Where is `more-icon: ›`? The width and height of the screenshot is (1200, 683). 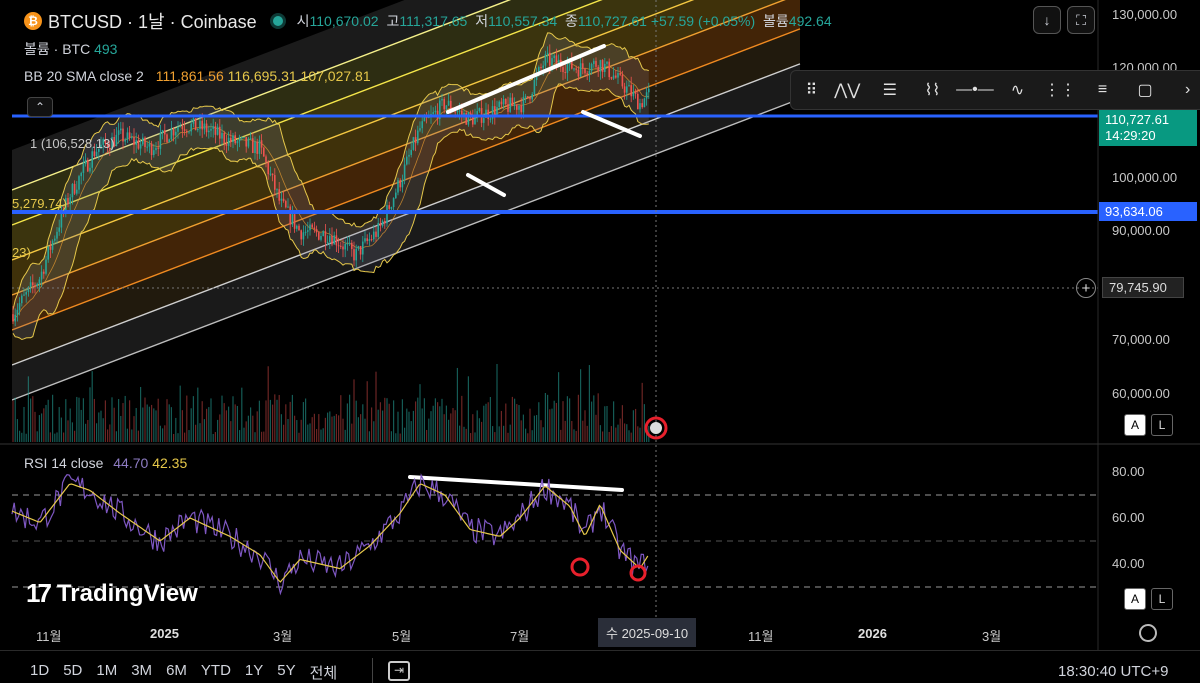 more-icon: › is located at coordinates (1183, 90).